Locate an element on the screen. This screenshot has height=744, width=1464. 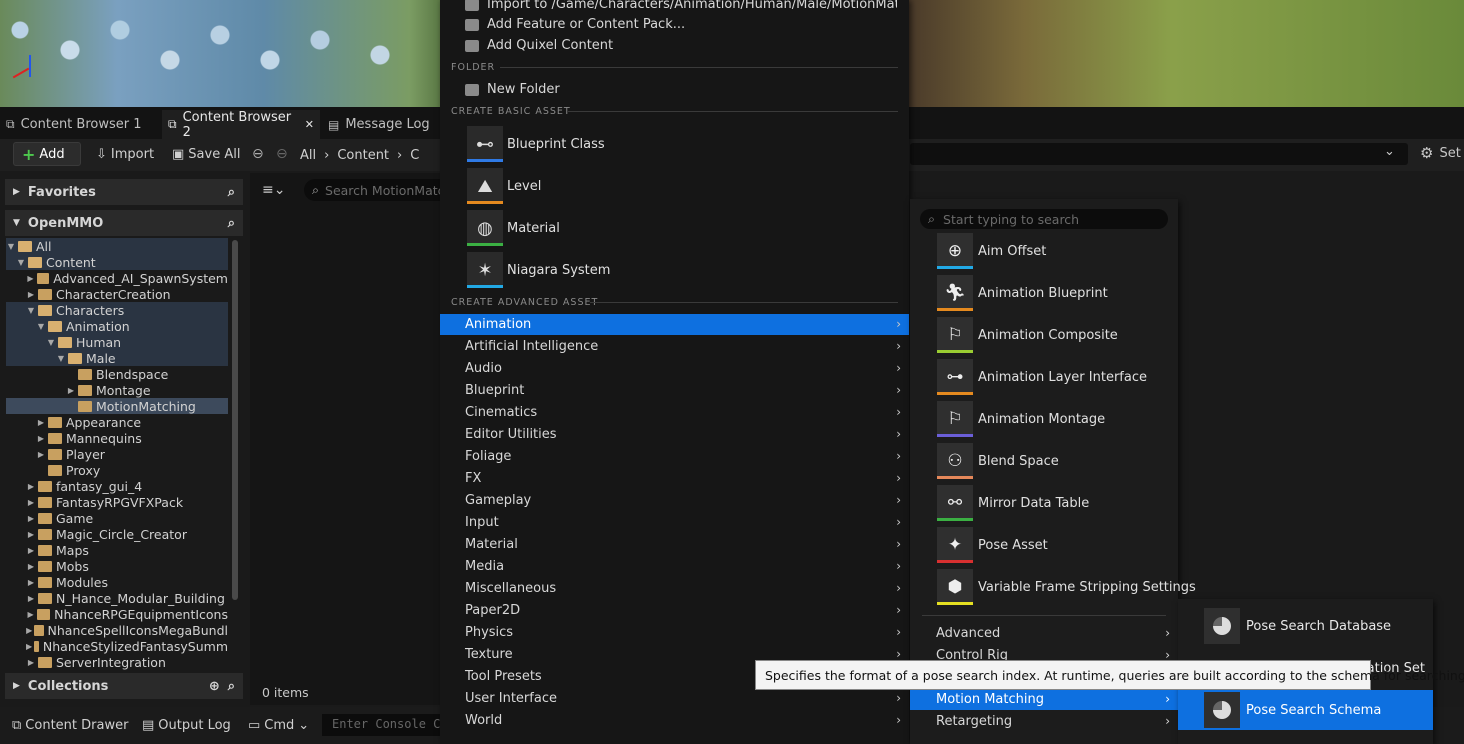
asset-search-input: ⌕ Search MotionMatc is located at coordinates (372, 190).